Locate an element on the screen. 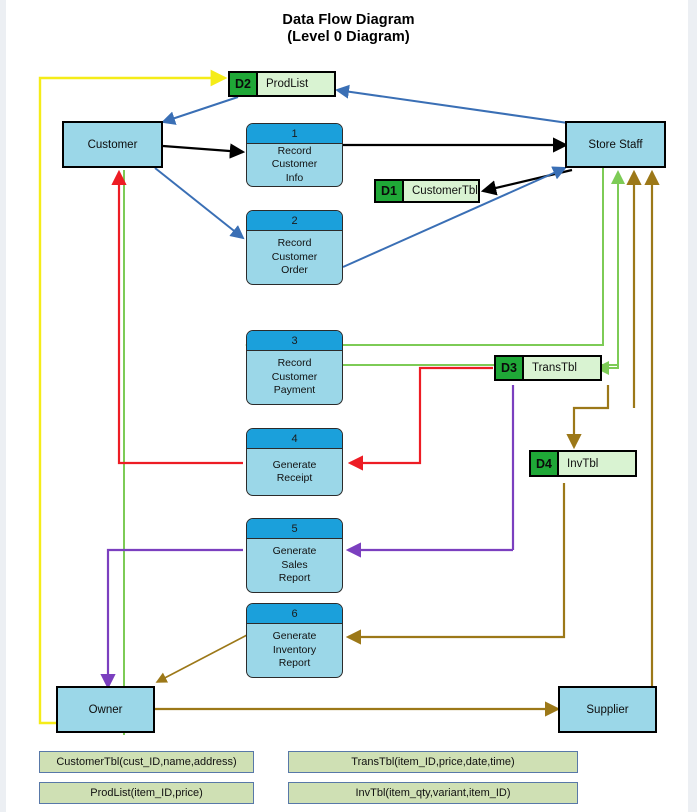 The width and height of the screenshot is (697, 812). process-4-label-line1: Generate is located at coordinates (294, 464).